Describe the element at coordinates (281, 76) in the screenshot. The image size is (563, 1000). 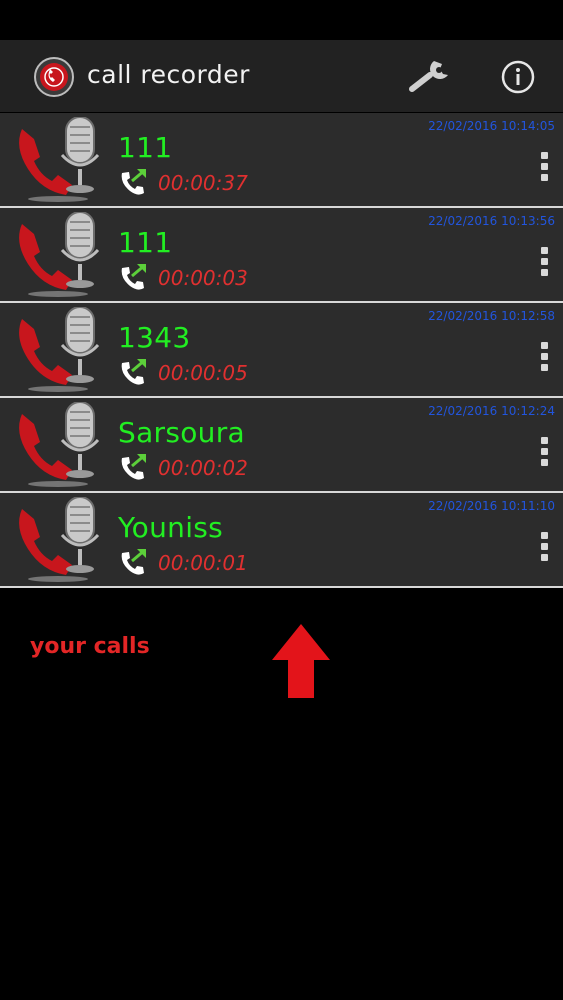
I see `app-bar: call recorder` at that location.